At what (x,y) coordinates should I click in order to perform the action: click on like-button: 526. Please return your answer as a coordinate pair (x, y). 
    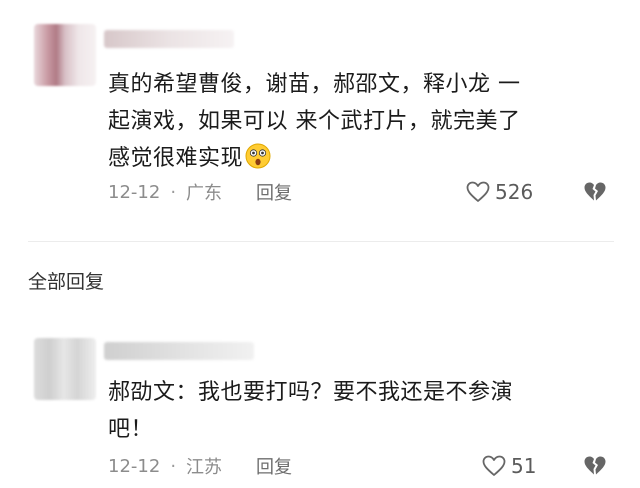
    Looking at the image, I should click on (499, 192).